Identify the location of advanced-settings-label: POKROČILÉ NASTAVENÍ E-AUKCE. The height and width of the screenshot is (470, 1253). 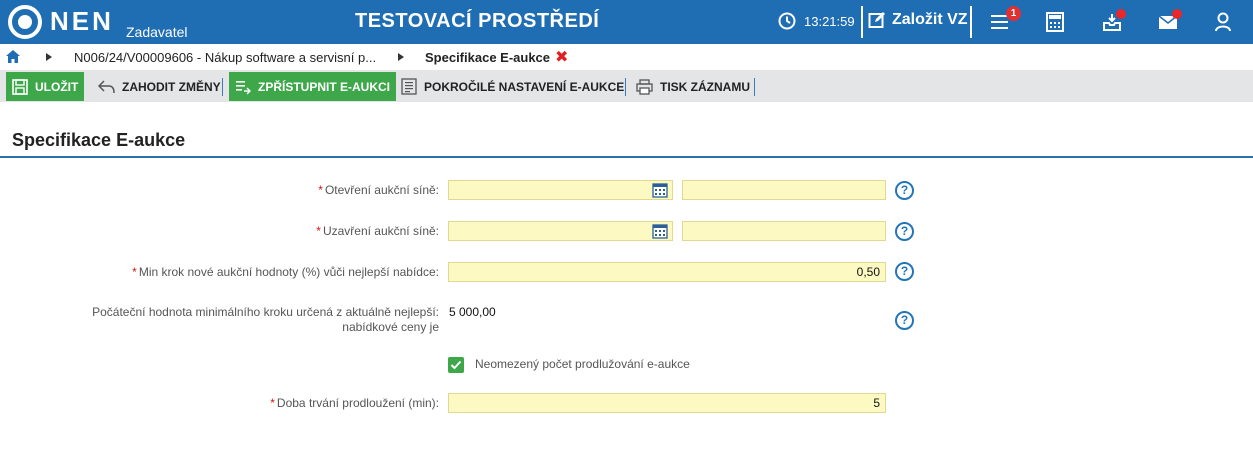
(524, 86).